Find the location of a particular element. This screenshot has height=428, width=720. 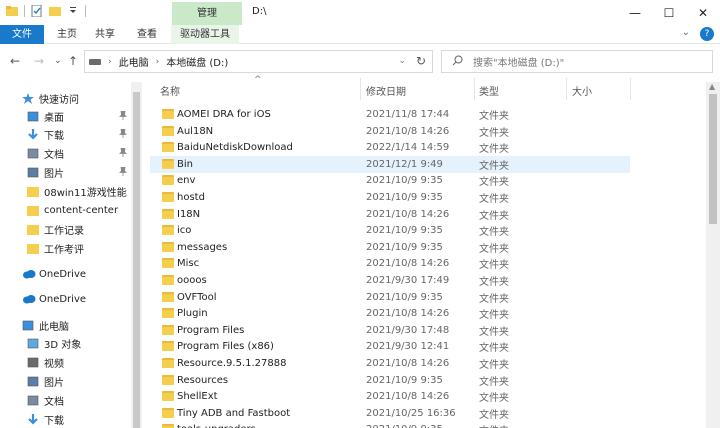

file-row: Misc 2021/10/8 14:26 文件夹 is located at coordinates (390, 263).